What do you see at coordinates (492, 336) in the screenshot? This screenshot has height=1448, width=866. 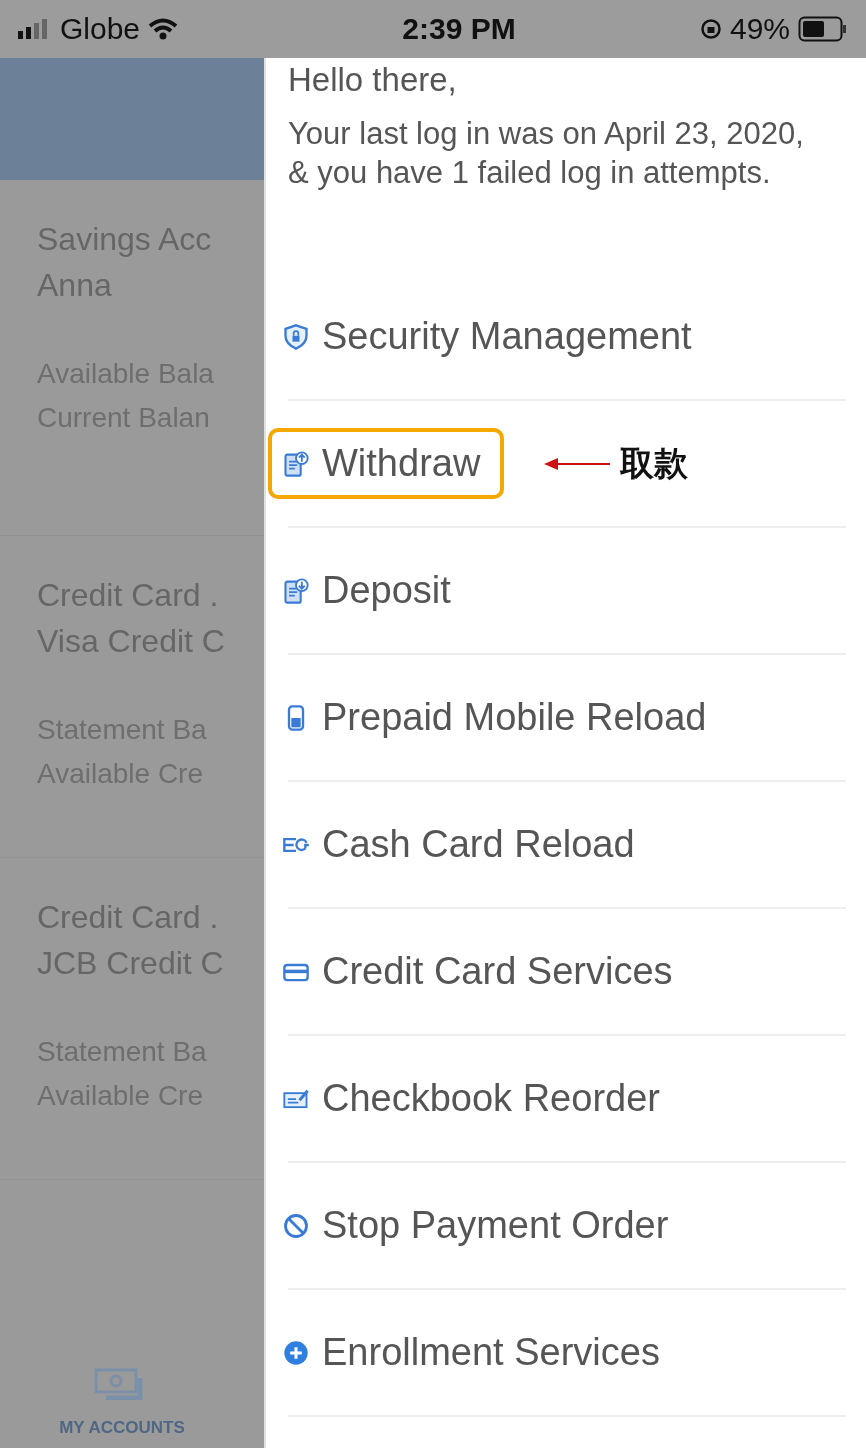 I see `menu-item: Security Management` at bounding box center [492, 336].